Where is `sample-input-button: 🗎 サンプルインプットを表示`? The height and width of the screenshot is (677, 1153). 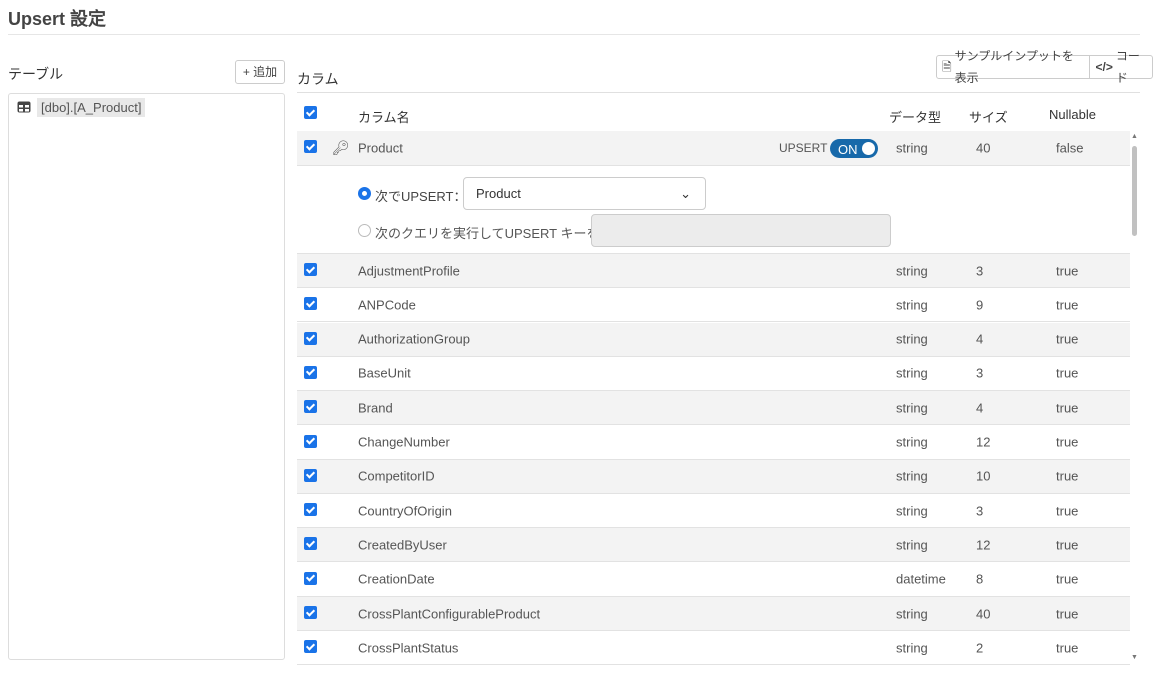
sample-input-button: 🗎 サンプルインプットを表示 is located at coordinates (1013, 67).